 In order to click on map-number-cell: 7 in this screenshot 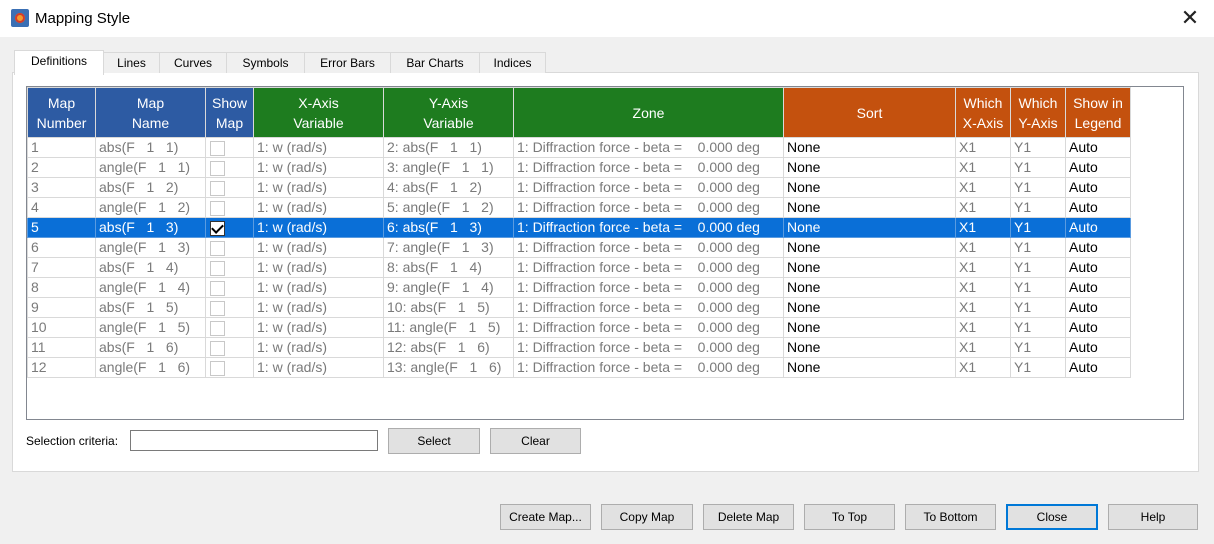, I will do `click(61, 267)`.